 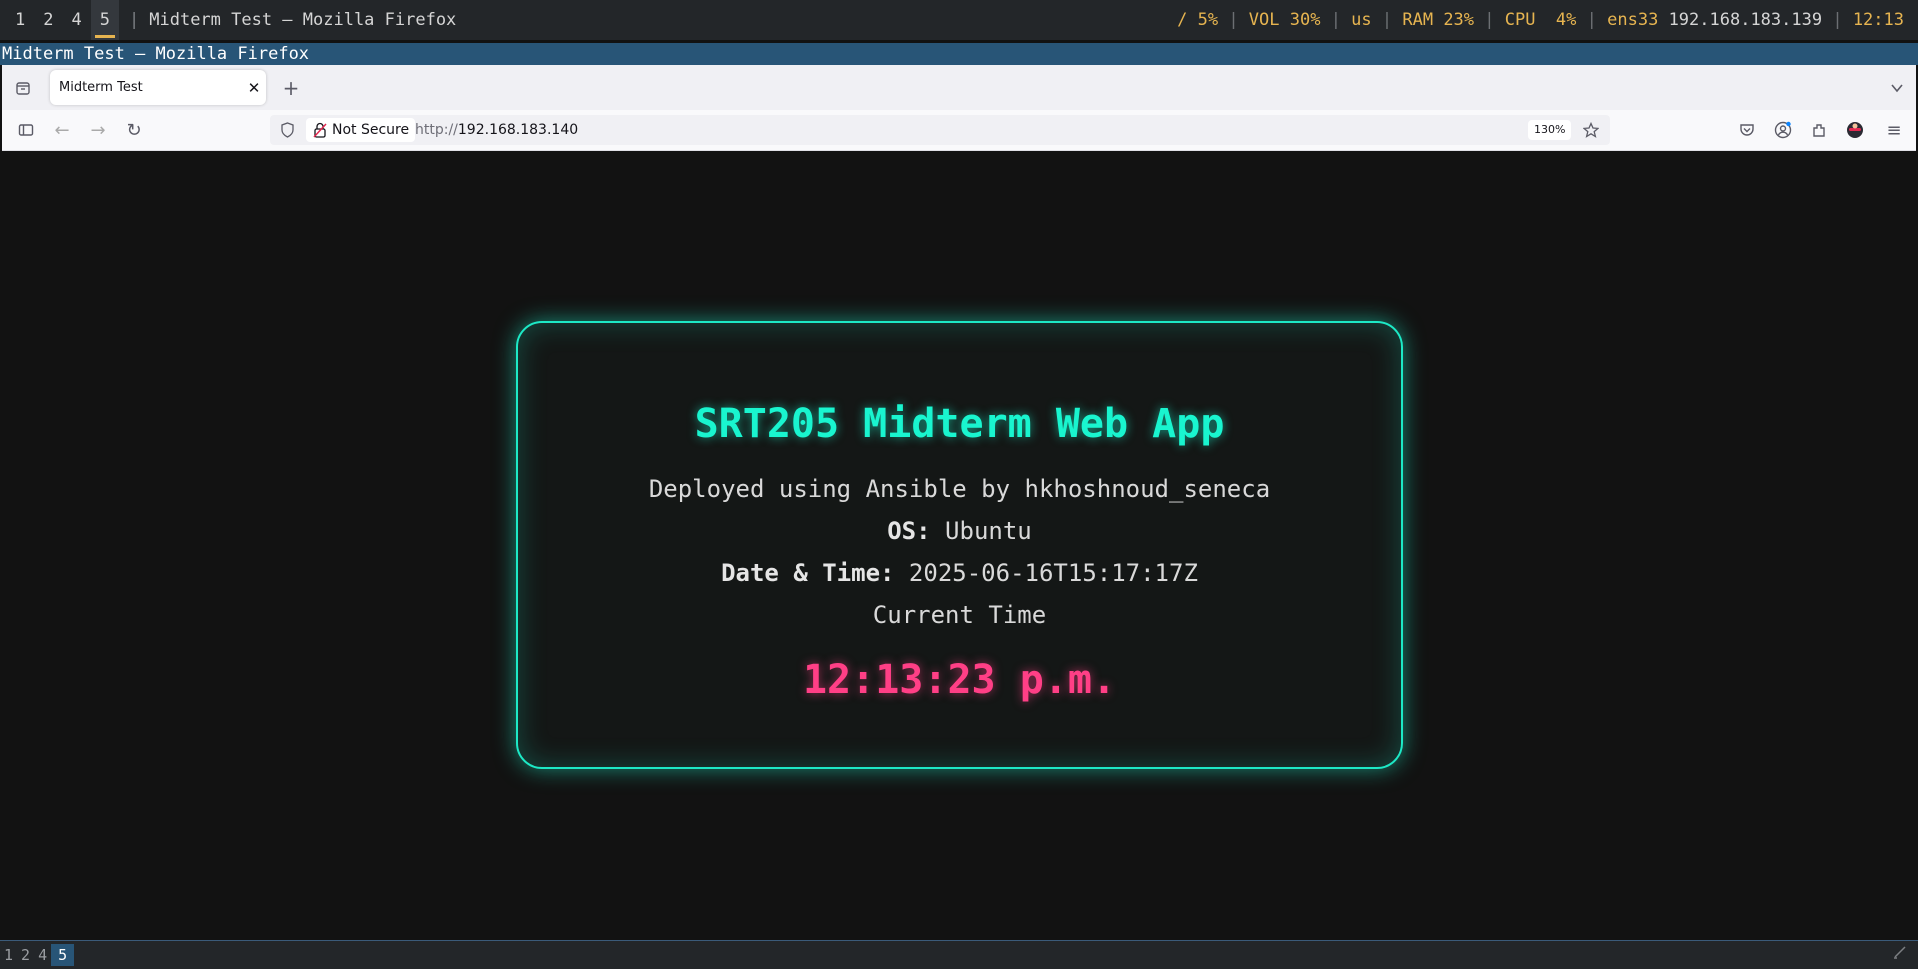 What do you see at coordinates (62, 130) in the screenshot?
I see `back-icon: ←` at bounding box center [62, 130].